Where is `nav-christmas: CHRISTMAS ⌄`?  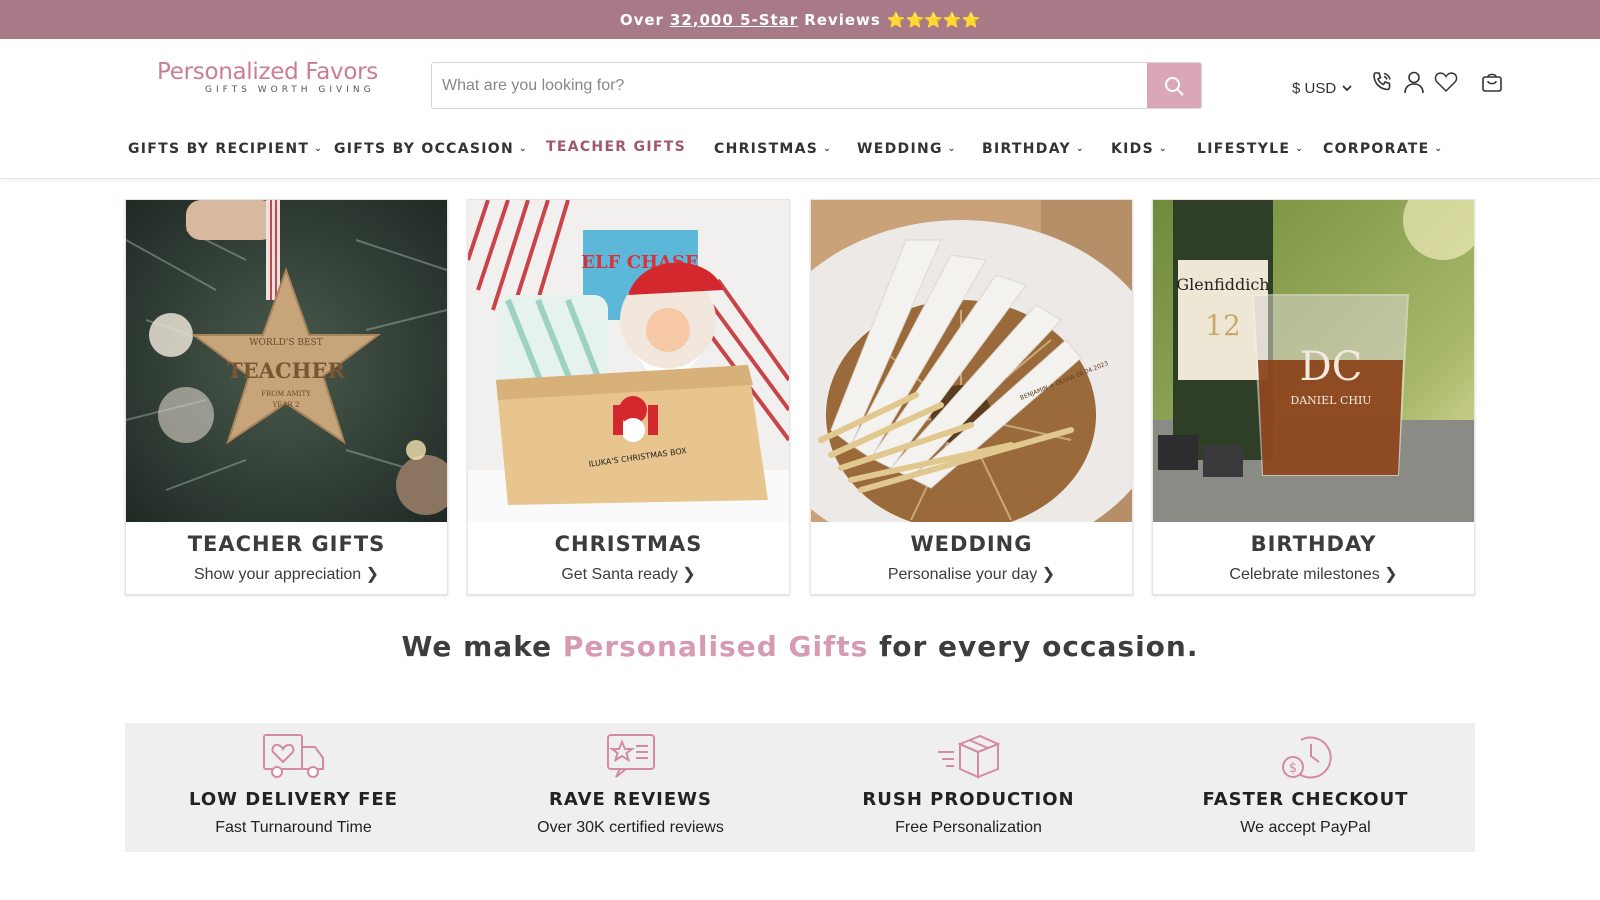
nav-christmas: CHRISTMAS ⌄ is located at coordinates (773, 149).